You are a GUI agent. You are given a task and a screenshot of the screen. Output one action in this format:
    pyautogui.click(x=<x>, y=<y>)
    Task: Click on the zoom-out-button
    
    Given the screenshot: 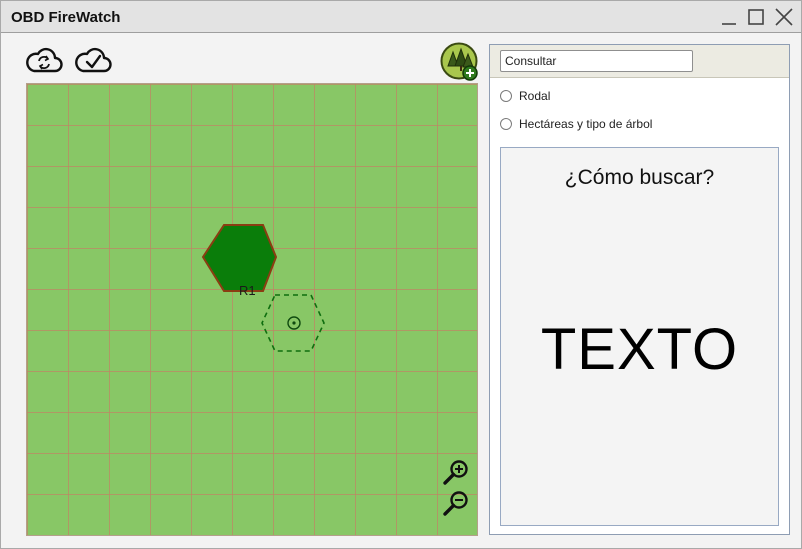 What is the action you would take?
    pyautogui.click(x=456, y=503)
    